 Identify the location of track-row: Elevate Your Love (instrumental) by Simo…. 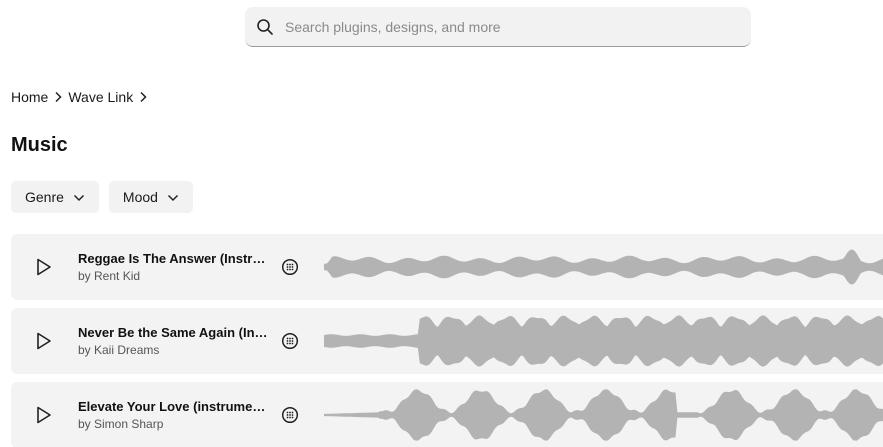
(447, 414).